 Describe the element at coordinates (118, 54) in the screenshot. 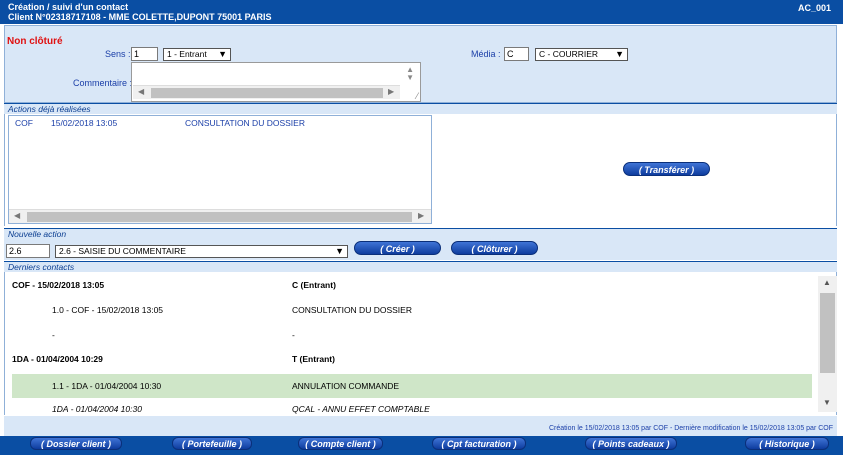

I see `sens-label: Sens :` at that location.